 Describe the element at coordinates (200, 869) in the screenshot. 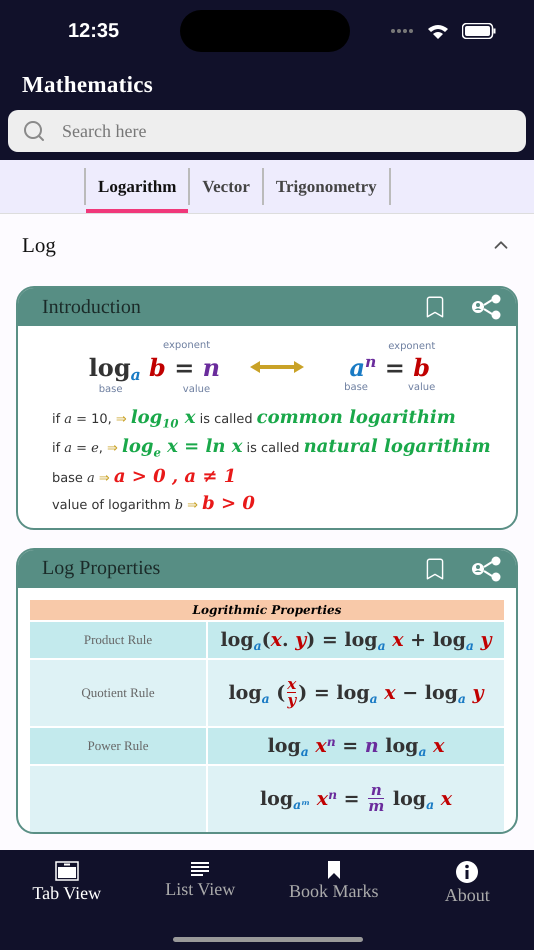

I see `list-icon` at that location.